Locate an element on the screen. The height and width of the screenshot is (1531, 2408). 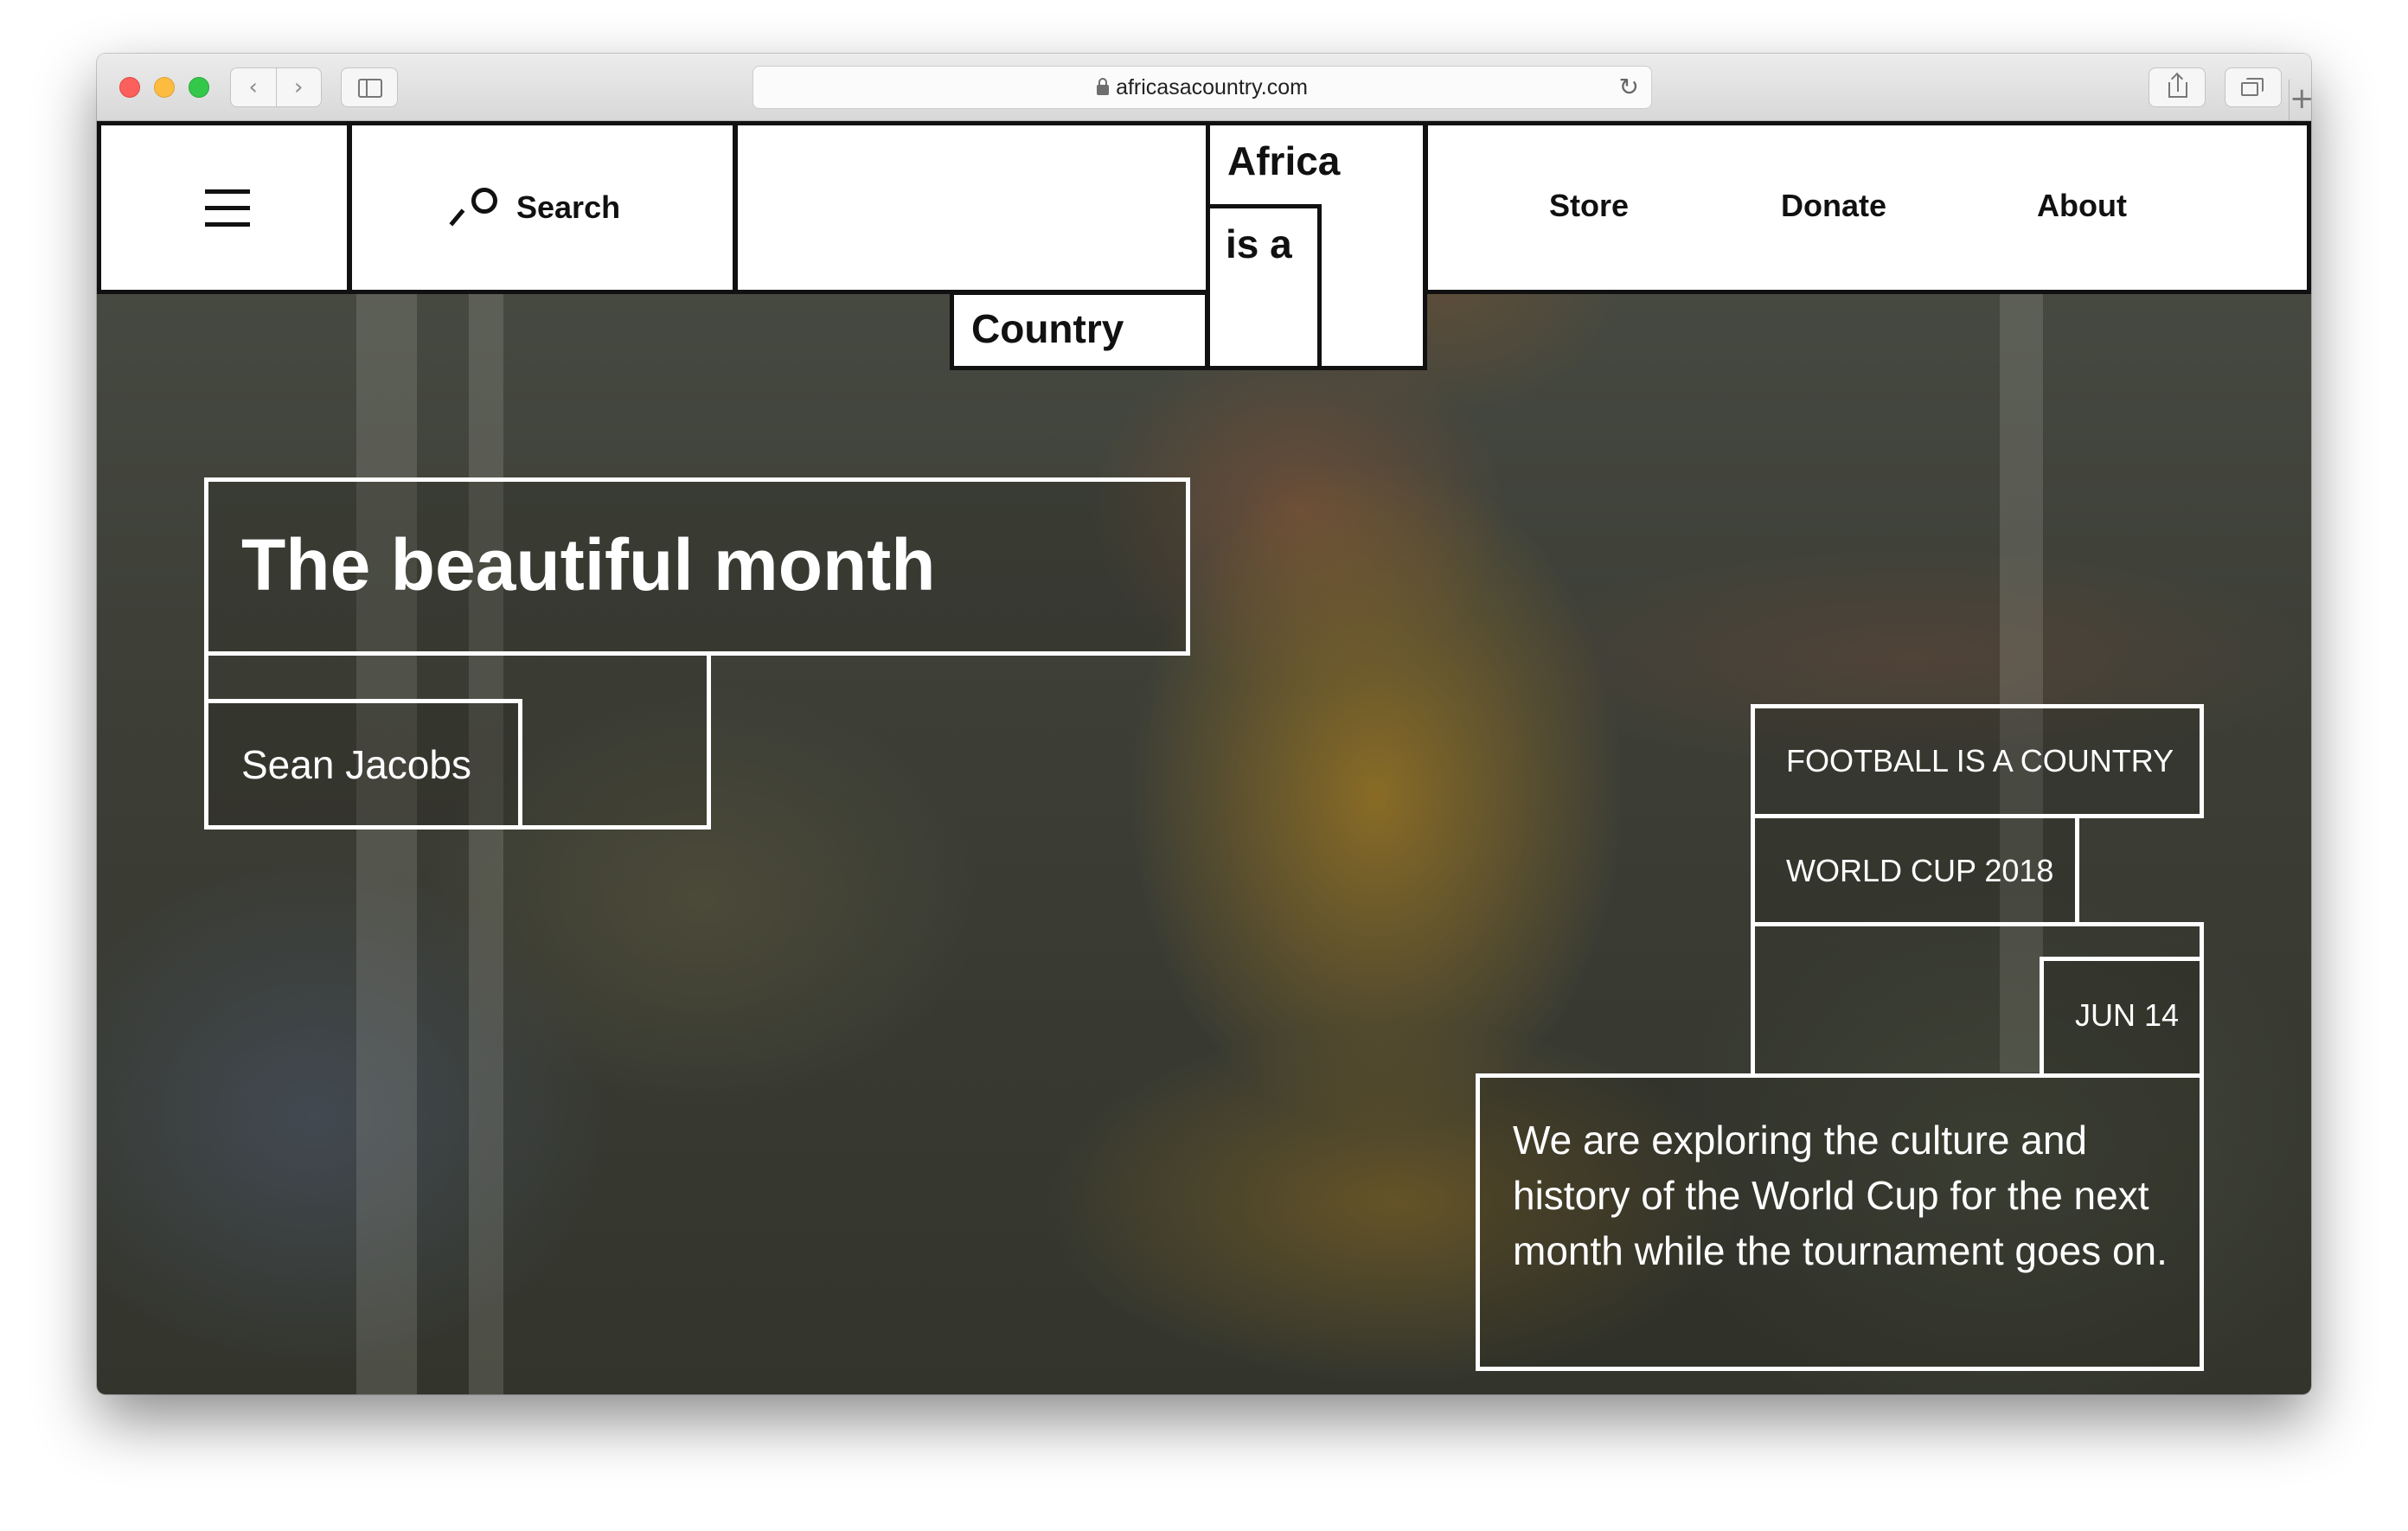
article-title-box: The beautiful month is located at coordinates (697, 566).